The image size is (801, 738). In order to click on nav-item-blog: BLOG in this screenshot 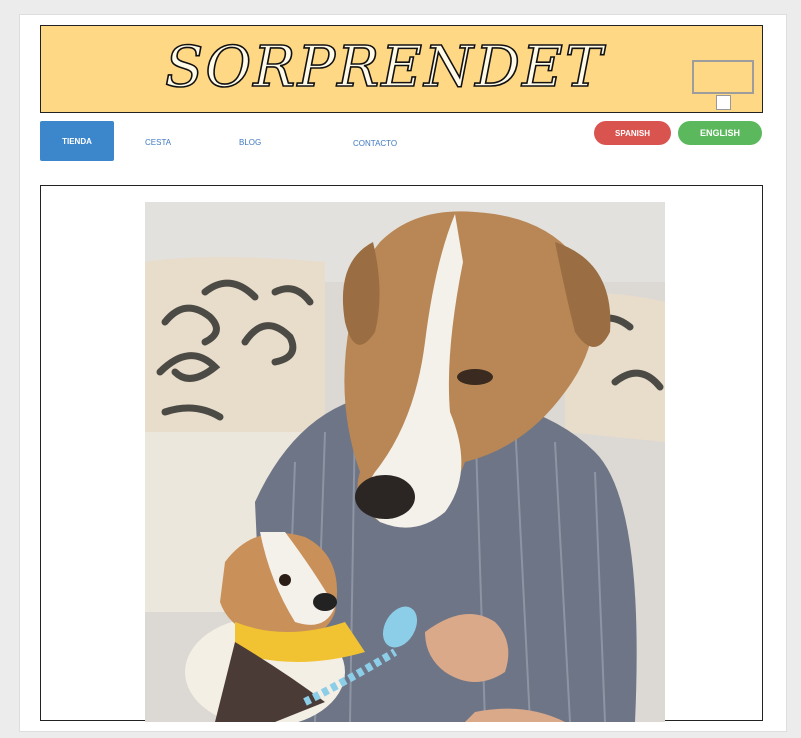, I will do `click(250, 142)`.